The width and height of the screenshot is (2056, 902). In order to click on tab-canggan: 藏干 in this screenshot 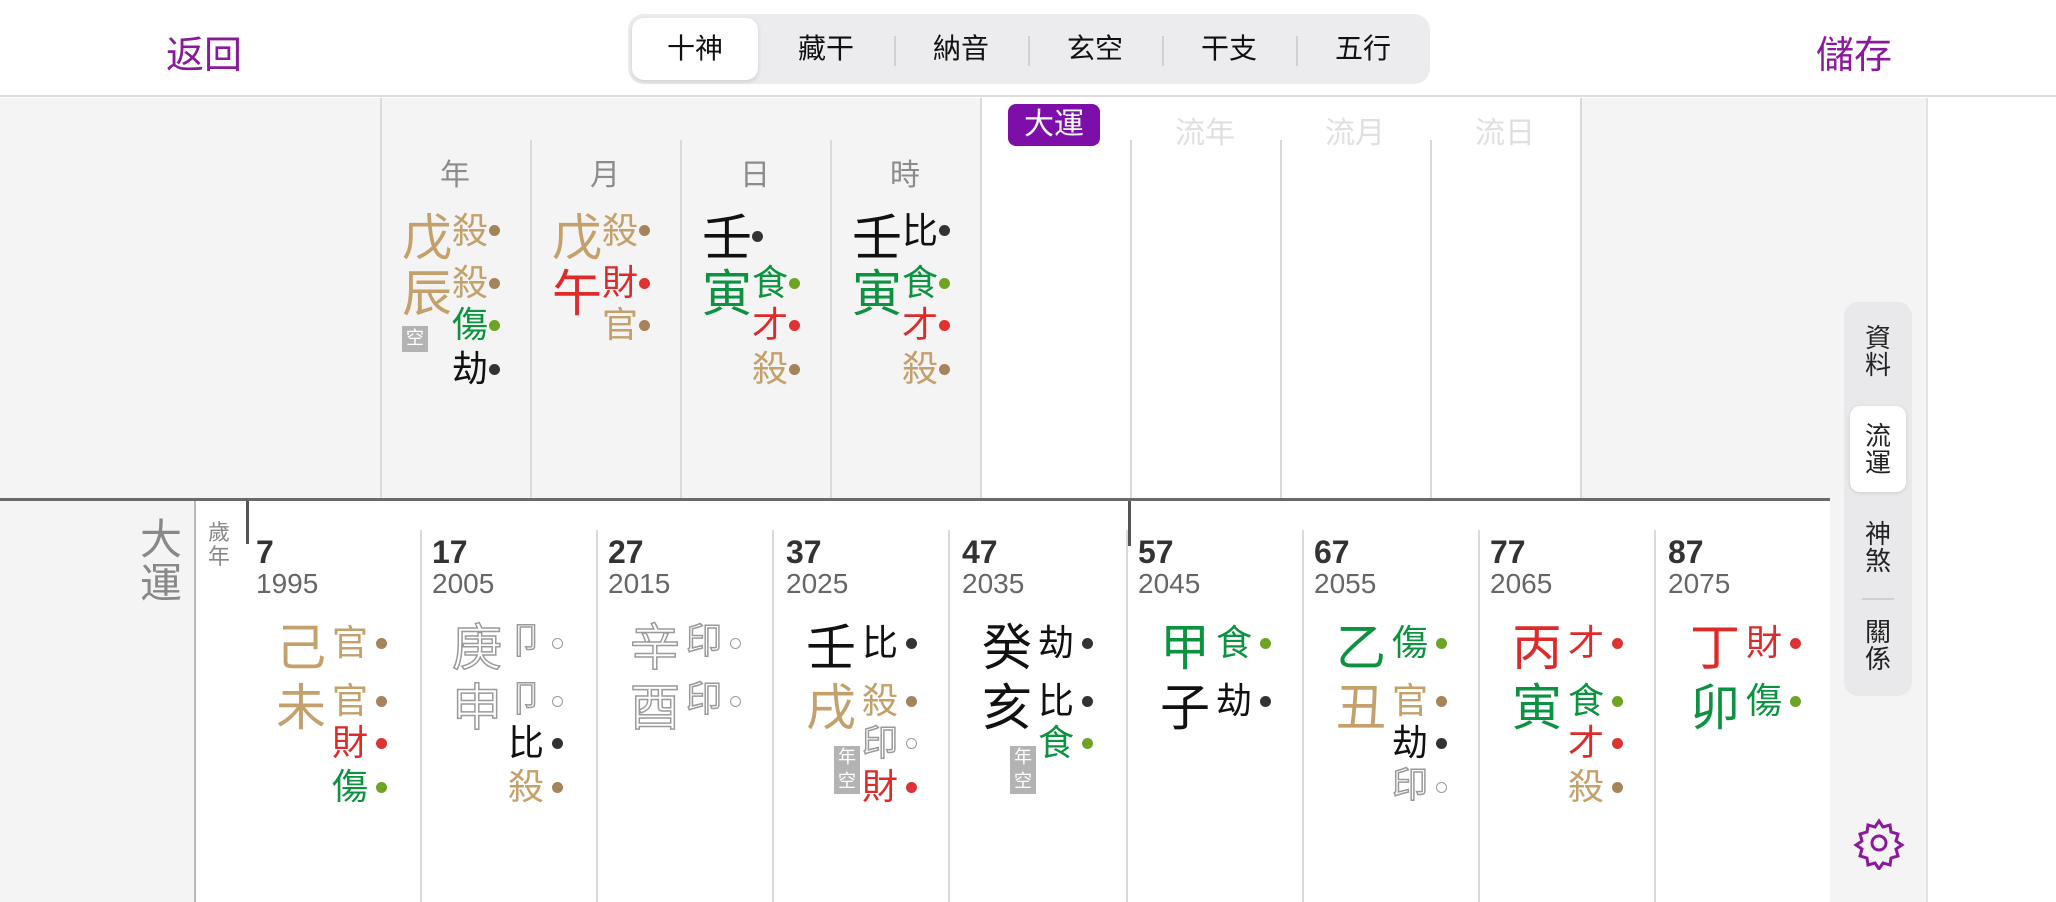, I will do `click(826, 49)`.